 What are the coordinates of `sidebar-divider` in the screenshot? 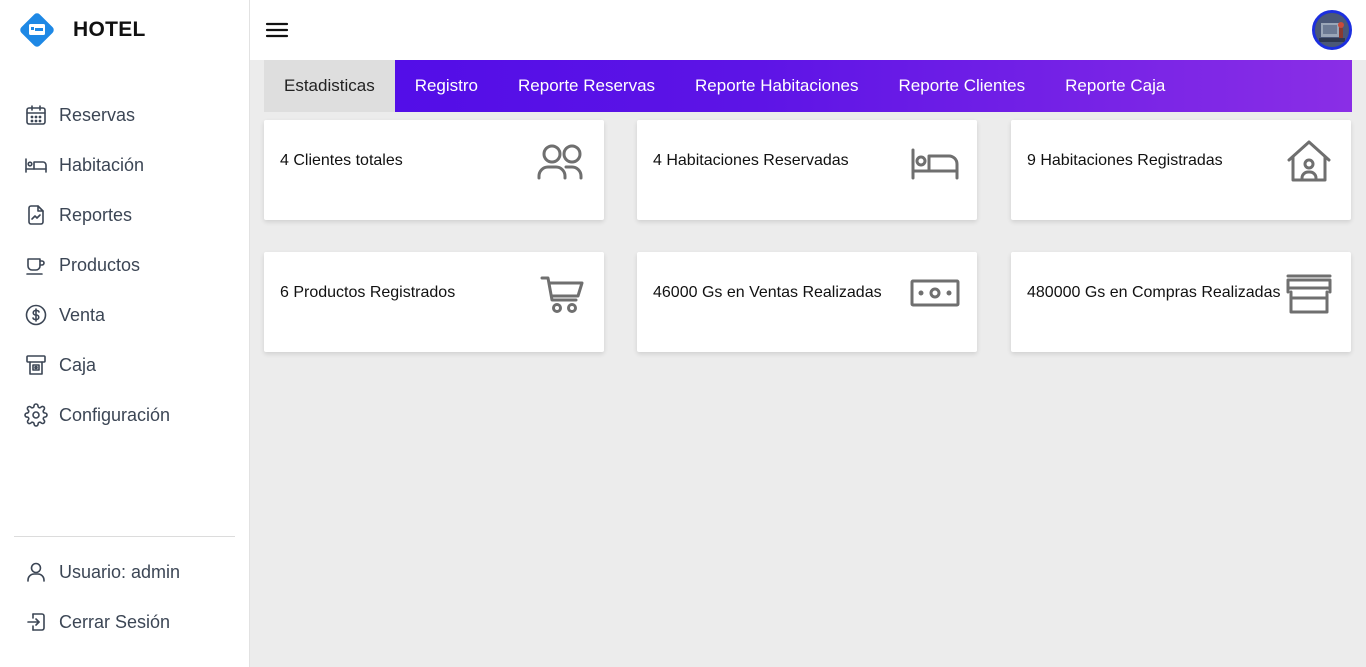 It's located at (124, 536).